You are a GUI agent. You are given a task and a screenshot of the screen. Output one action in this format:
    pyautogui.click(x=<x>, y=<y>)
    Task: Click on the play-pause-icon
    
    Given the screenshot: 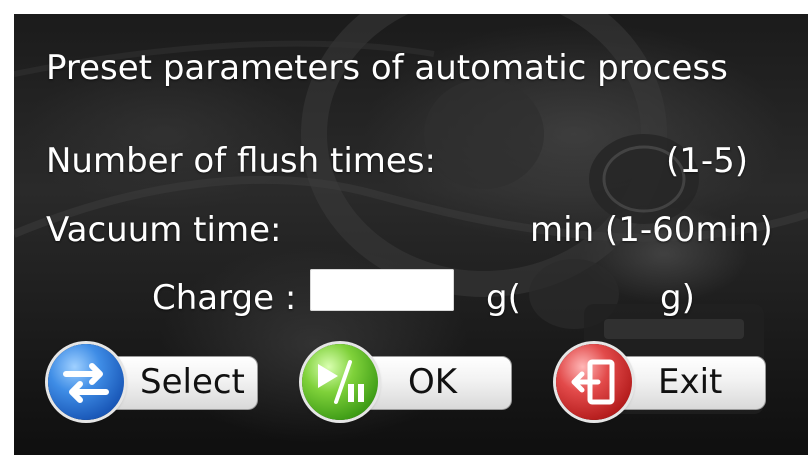 What is the action you would take?
    pyautogui.click(x=340, y=382)
    